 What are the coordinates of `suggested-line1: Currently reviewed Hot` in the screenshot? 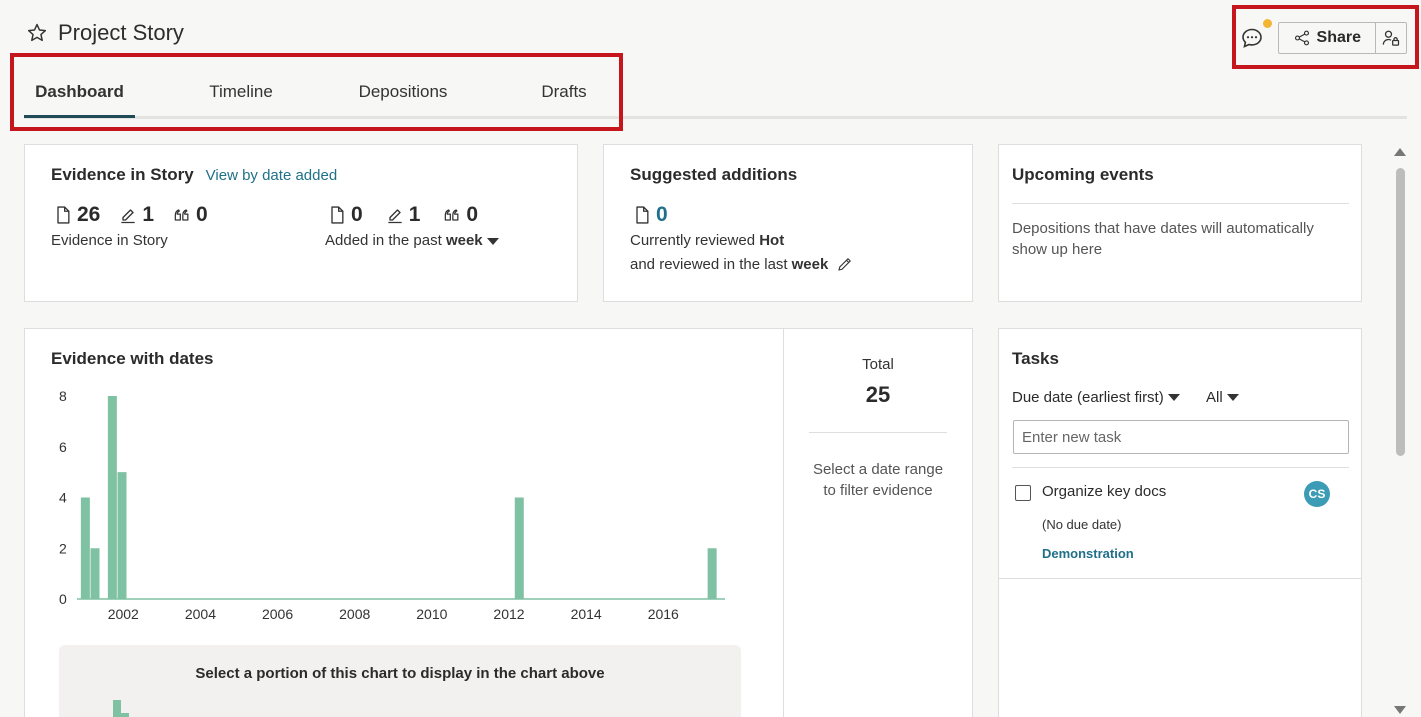 It's located at (707, 240).